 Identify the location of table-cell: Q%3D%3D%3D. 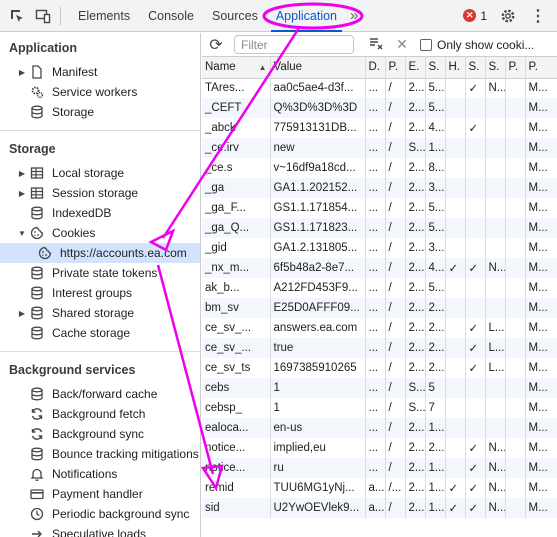
(318, 108).